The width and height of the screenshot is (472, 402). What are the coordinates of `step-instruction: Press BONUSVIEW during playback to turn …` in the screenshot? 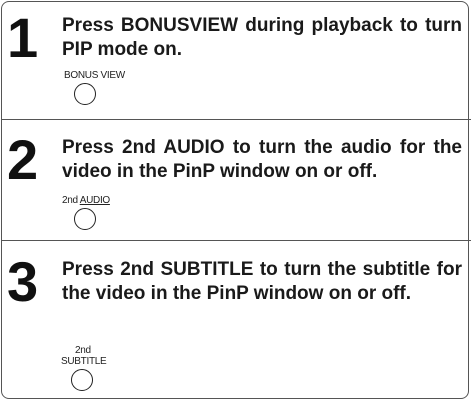 It's located at (262, 37).